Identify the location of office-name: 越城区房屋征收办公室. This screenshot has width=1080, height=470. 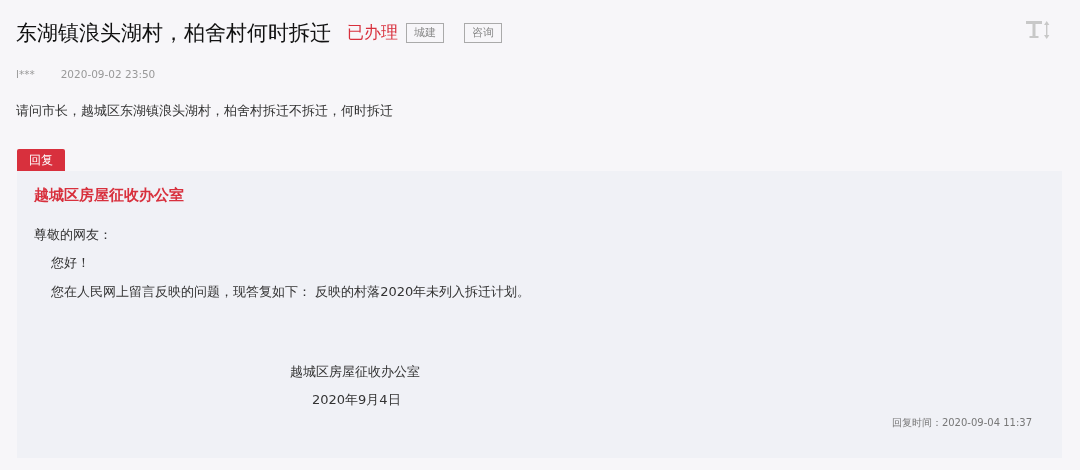
(109, 196).